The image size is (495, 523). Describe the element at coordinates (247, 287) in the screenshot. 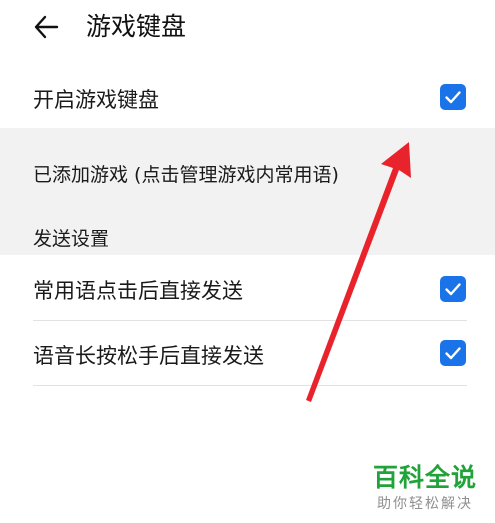

I see `phrase-send-row: 常用语点击后直接发送` at that location.